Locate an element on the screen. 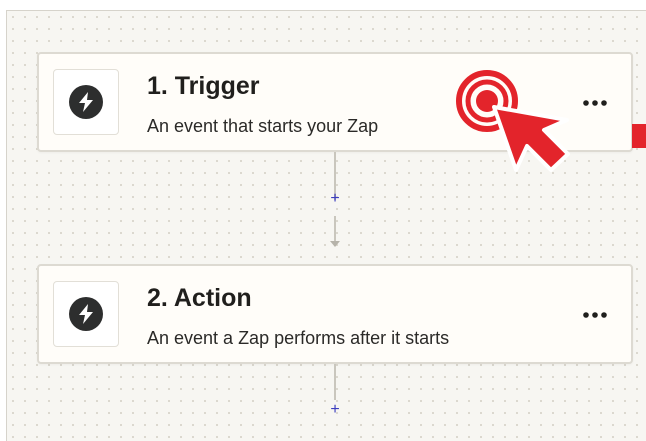 The width and height of the screenshot is (646, 441). action-more-options-button is located at coordinates (595, 315).